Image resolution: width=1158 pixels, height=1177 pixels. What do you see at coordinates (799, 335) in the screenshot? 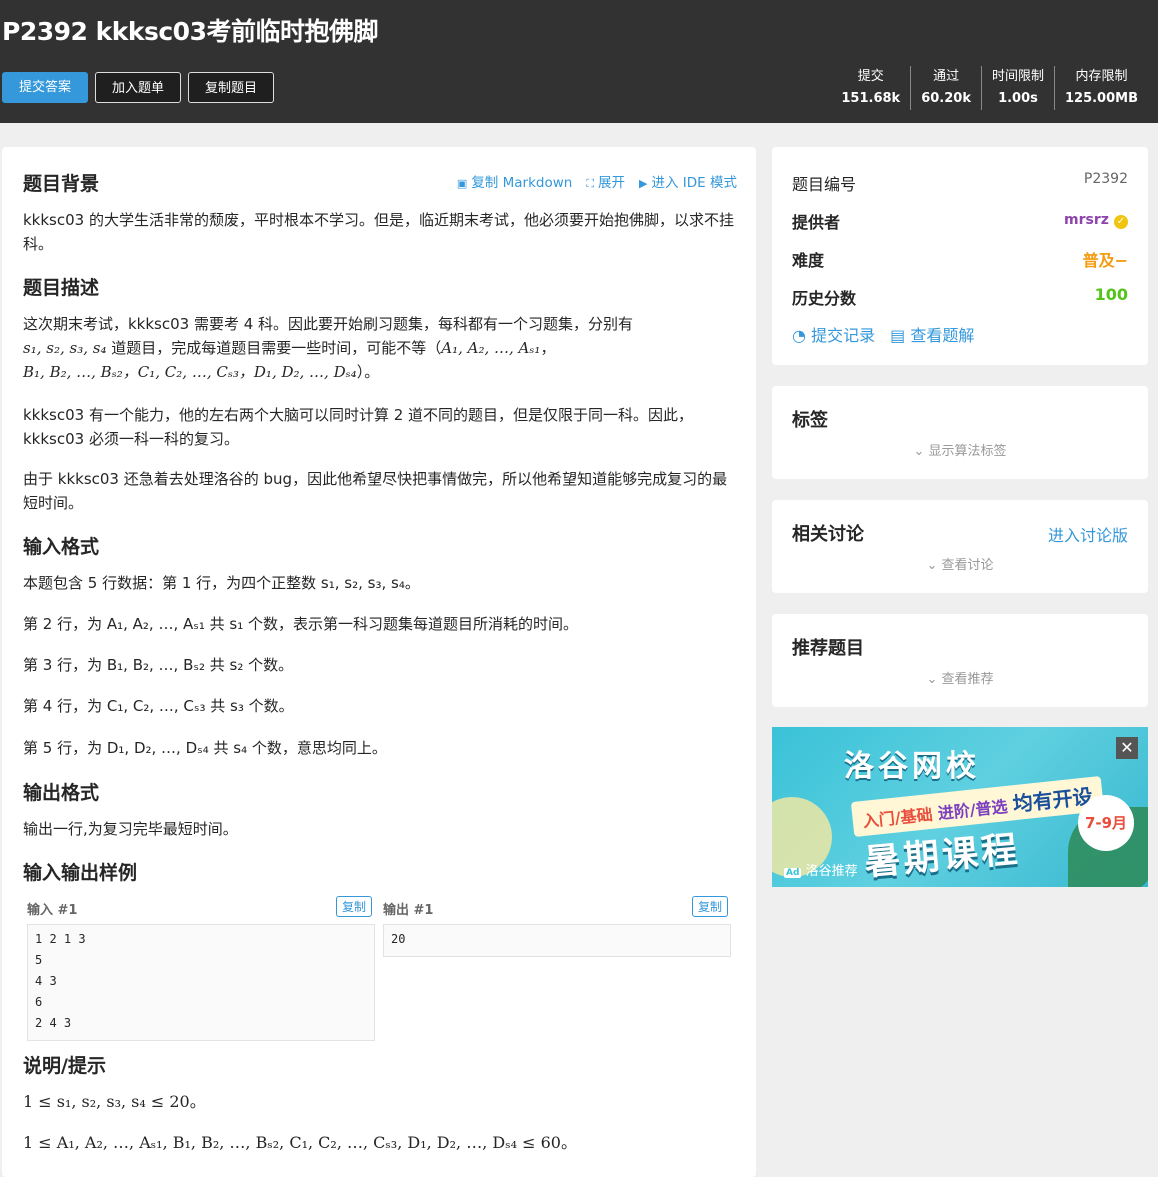
I see `pie-chart-icon: ◔` at bounding box center [799, 335].